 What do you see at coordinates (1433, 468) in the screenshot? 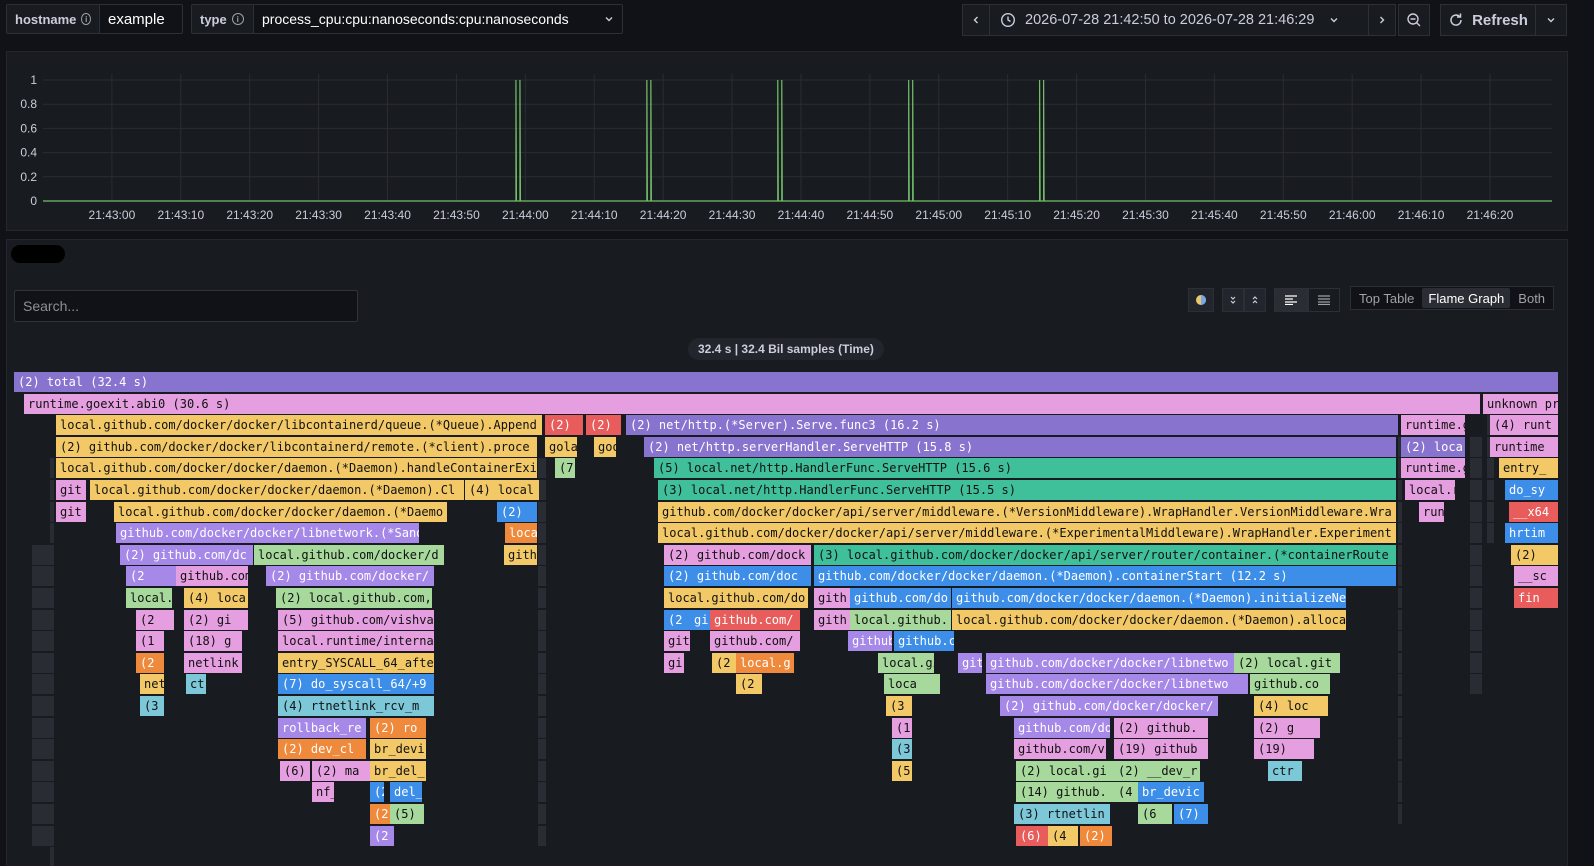
I see `flame-frame: runtime.g` at bounding box center [1433, 468].